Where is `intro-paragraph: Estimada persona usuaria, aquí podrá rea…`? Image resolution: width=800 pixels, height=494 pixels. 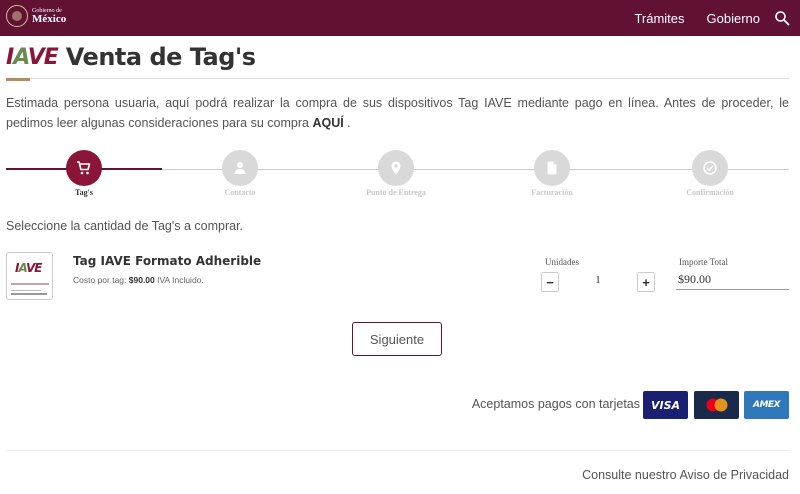
intro-paragraph: Estimada persona usuaria, aquí podrá rea… is located at coordinates (397, 113).